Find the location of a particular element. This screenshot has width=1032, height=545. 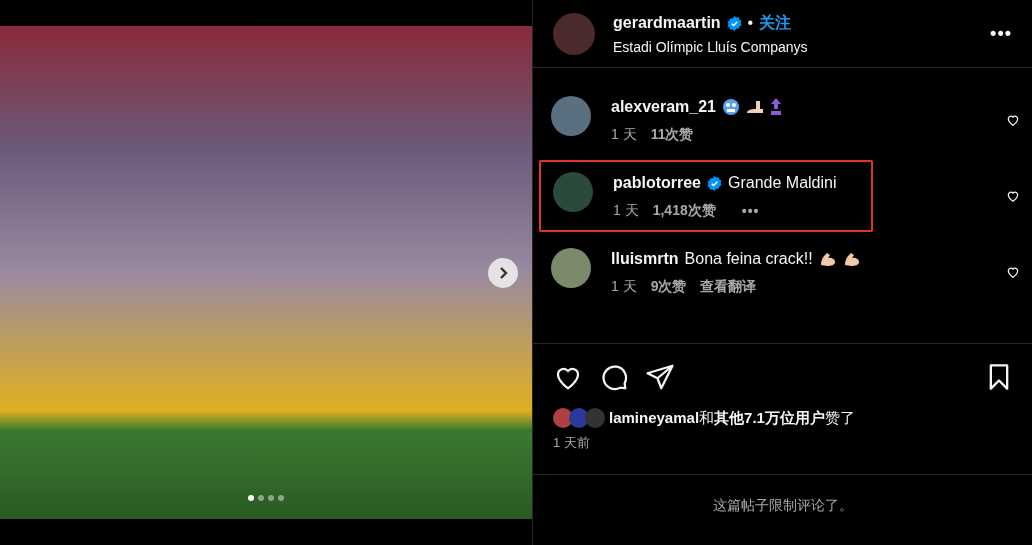

next-slide-button is located at coordinates (503, 273).